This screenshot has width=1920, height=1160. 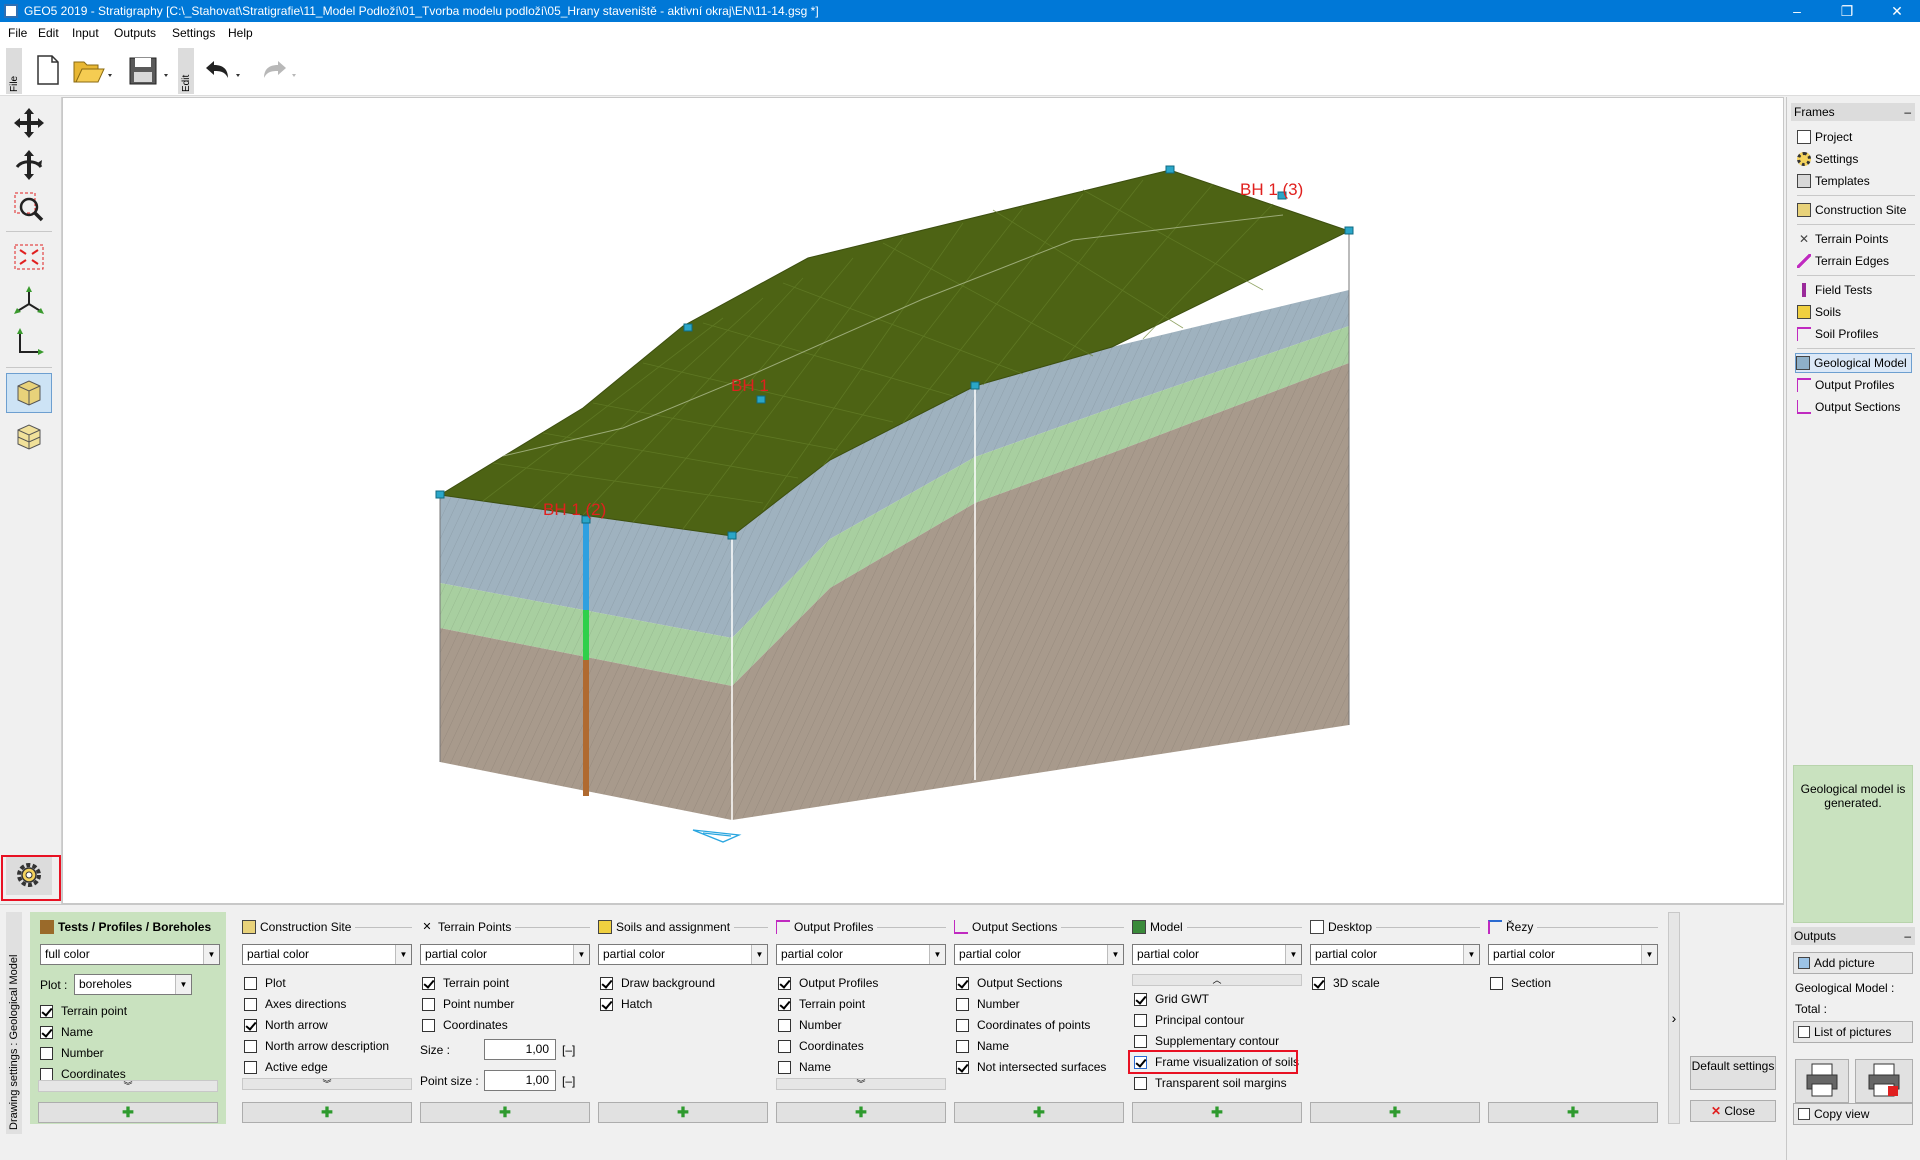 I want to click on output-sections-add-button: ✚, so click(x=1039, y=1112).